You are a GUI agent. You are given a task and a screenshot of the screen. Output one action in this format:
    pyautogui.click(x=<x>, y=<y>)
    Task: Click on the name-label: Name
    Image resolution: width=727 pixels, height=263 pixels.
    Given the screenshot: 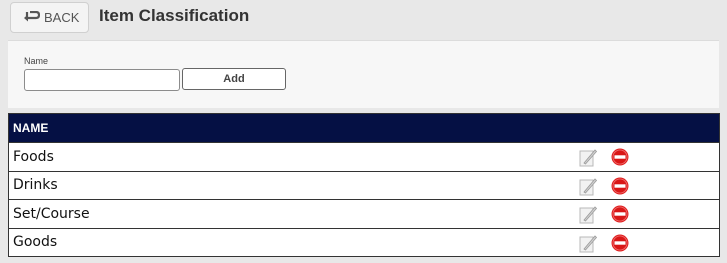 What is the action you would take?
    pyautogui.click(x=36, y=61)
    